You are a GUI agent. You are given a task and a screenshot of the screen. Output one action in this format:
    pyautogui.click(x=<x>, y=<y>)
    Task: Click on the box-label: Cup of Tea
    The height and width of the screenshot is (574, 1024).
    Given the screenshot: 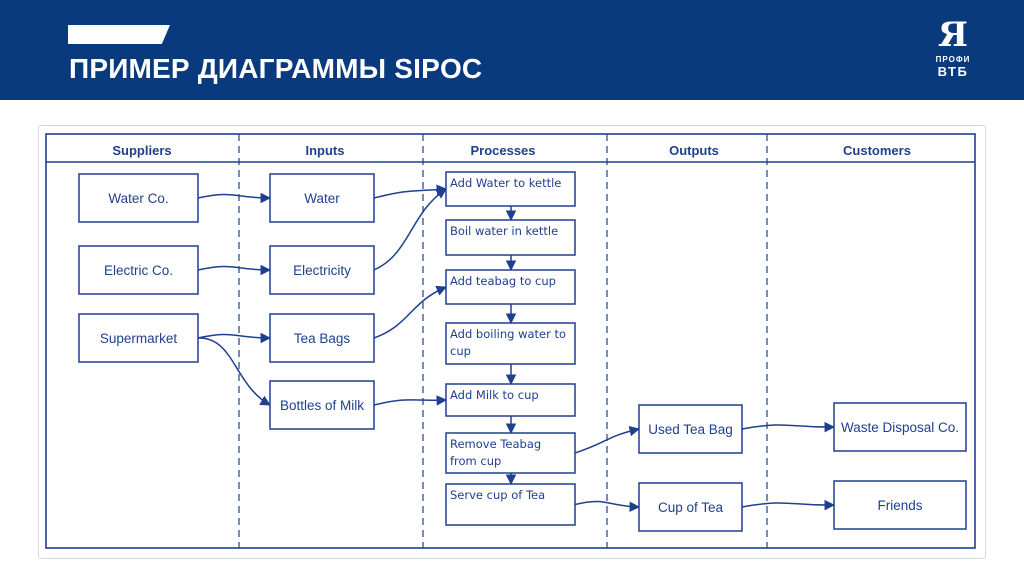 What is the action you would take?
    pyautogui.click(x=691, y=507)
    